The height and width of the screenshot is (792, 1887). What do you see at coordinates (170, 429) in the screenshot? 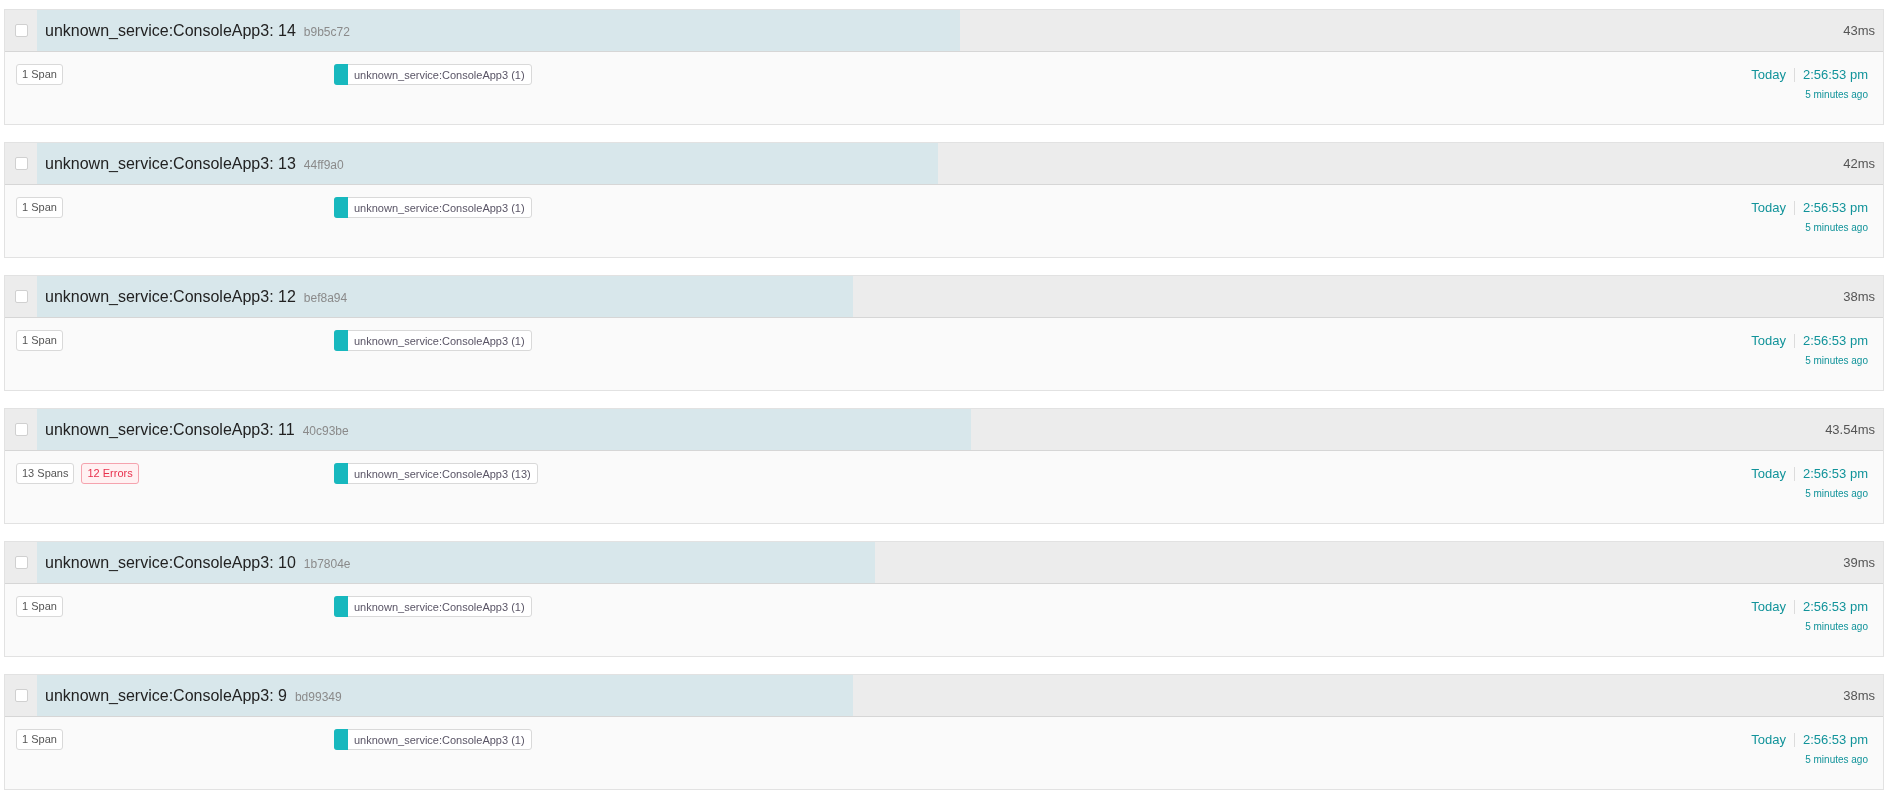
I see `trace-title: unknown_service:ConsoleApp3: 11` at bounding box center [170, 429].